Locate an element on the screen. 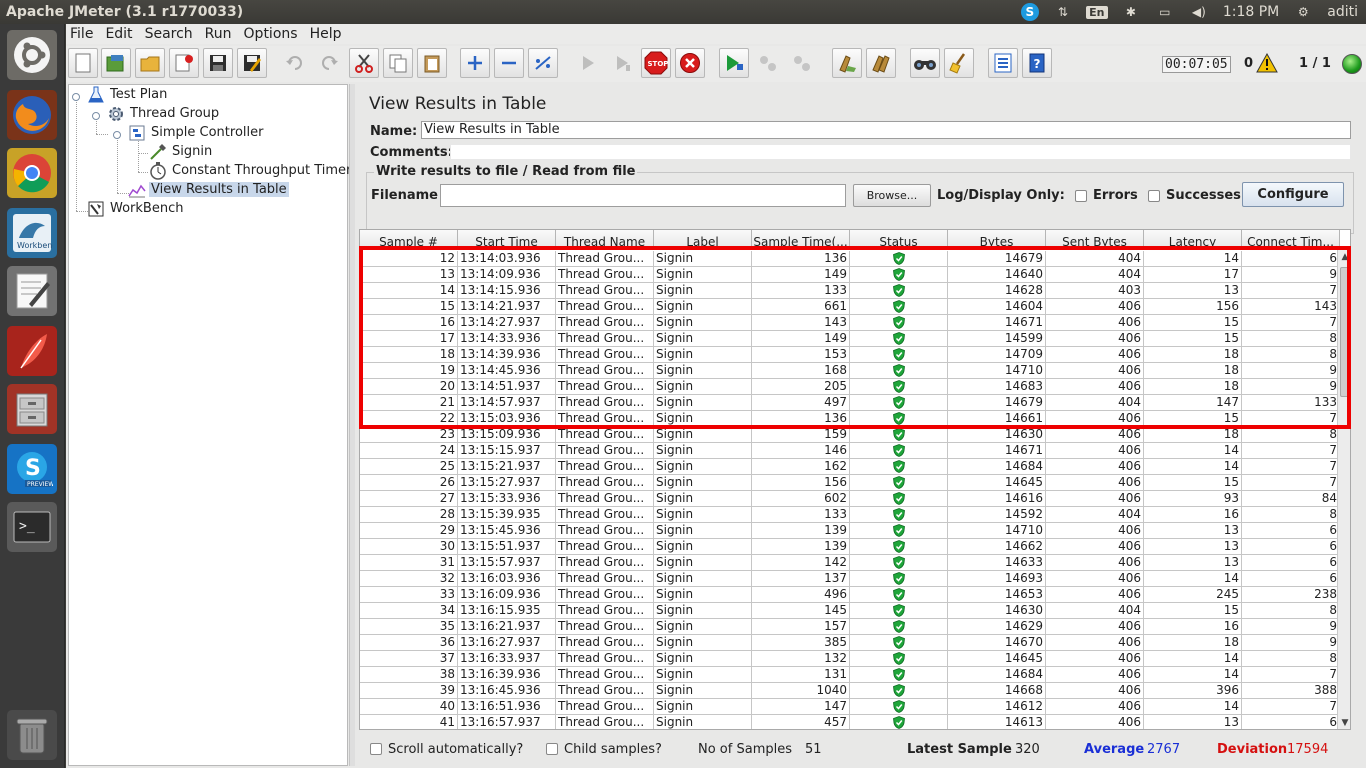 The width and height of the screenshot is (1366, 768). help-button: ? is located at coordinates (1037, 63).